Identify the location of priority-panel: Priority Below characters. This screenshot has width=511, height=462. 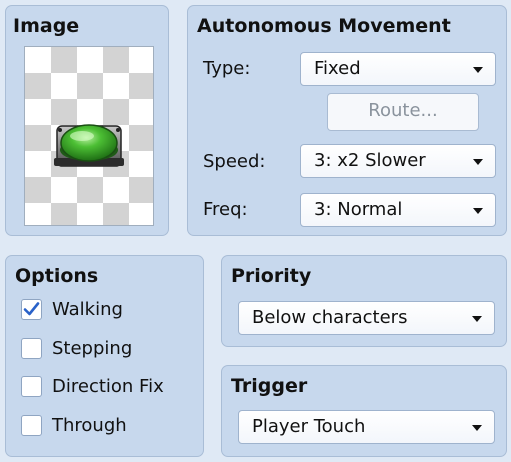
(364, 301).